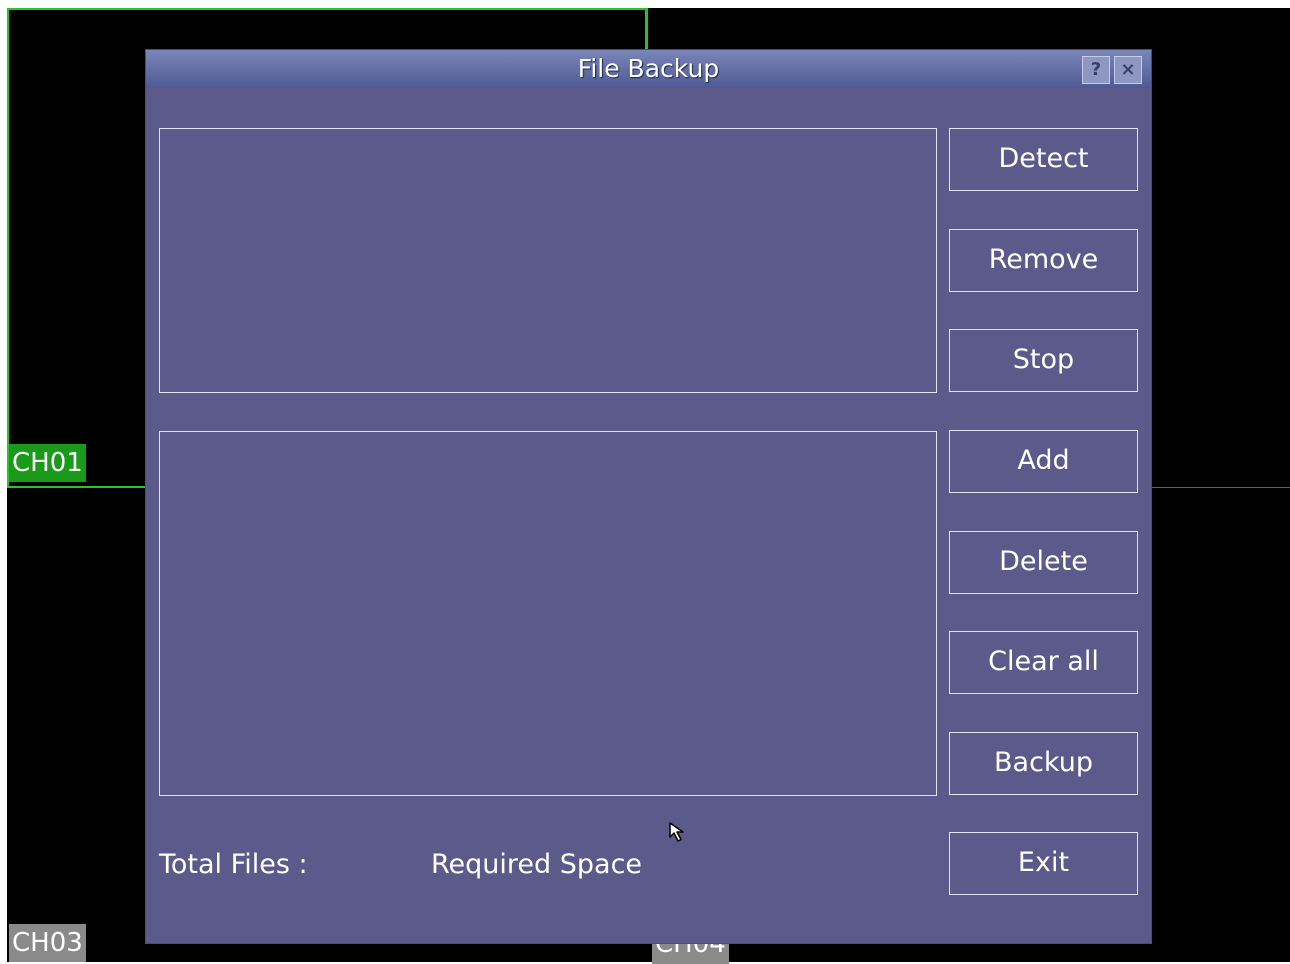 This screenshot has width=1290, height=964. What do you see at coordinates (647, 30) in the screenshot?
I see `grid-divider-vertical` at bounding box center [647, 30].